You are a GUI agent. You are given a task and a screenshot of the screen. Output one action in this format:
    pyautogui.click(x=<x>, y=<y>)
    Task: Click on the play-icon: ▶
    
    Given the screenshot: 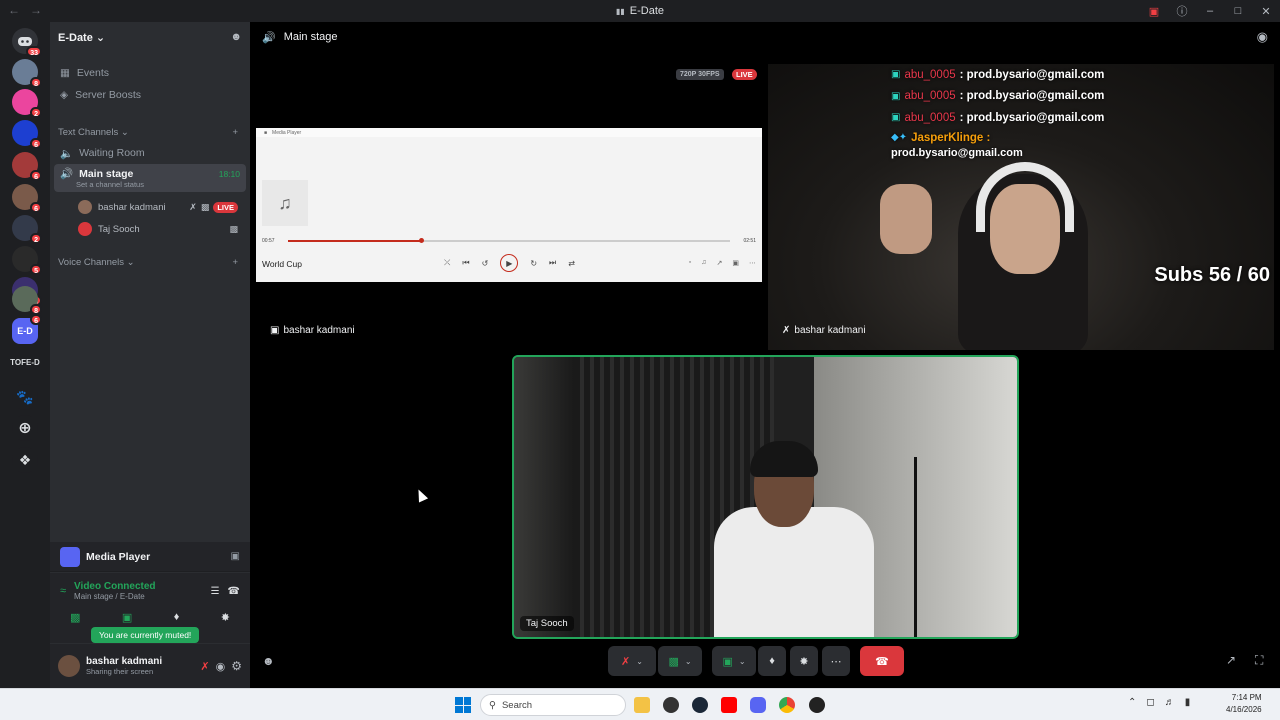 What is the action you would take?
    pyautogui.click(x=509, y=263)
    